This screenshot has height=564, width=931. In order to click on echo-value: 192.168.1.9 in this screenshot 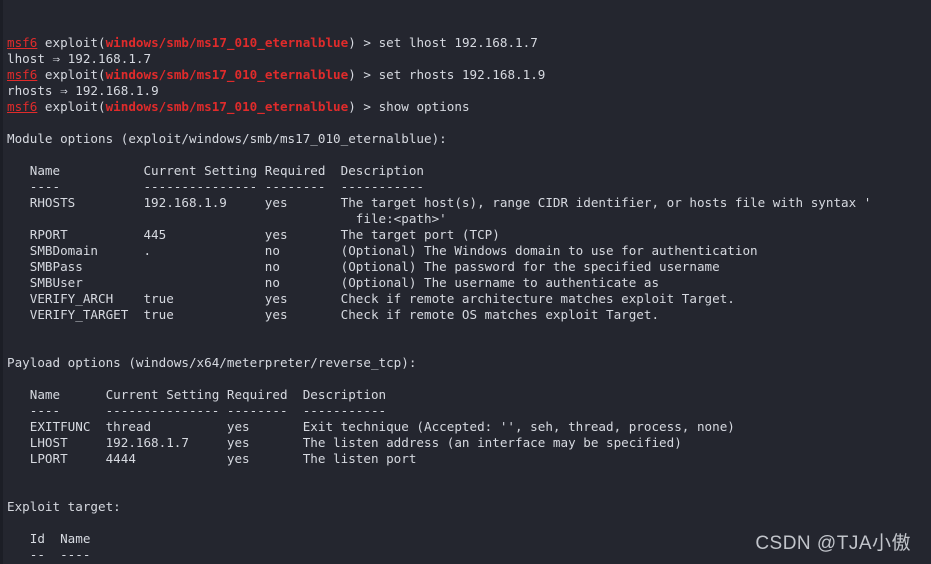, I will do `click(113, 90)`.